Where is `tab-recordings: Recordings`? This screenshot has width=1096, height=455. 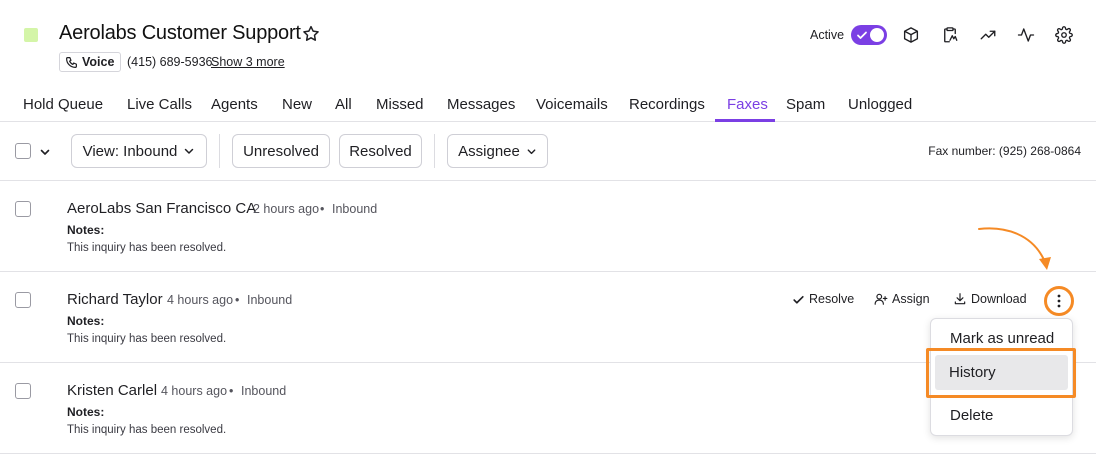 tab-recordings: Recordings is located at coordinates (667, 104).